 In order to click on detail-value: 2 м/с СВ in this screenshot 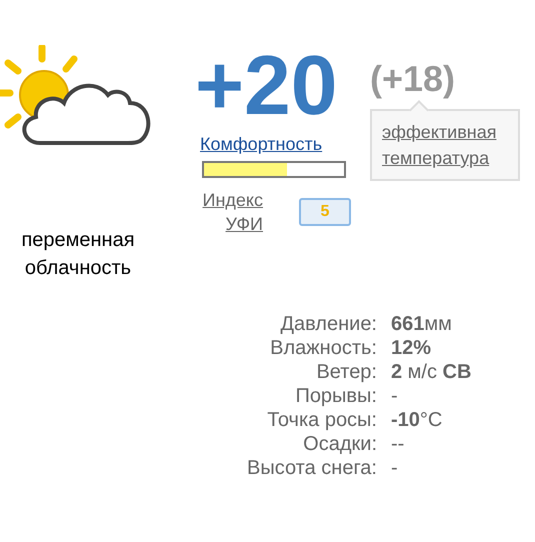, I will do `click(431, 372)`.